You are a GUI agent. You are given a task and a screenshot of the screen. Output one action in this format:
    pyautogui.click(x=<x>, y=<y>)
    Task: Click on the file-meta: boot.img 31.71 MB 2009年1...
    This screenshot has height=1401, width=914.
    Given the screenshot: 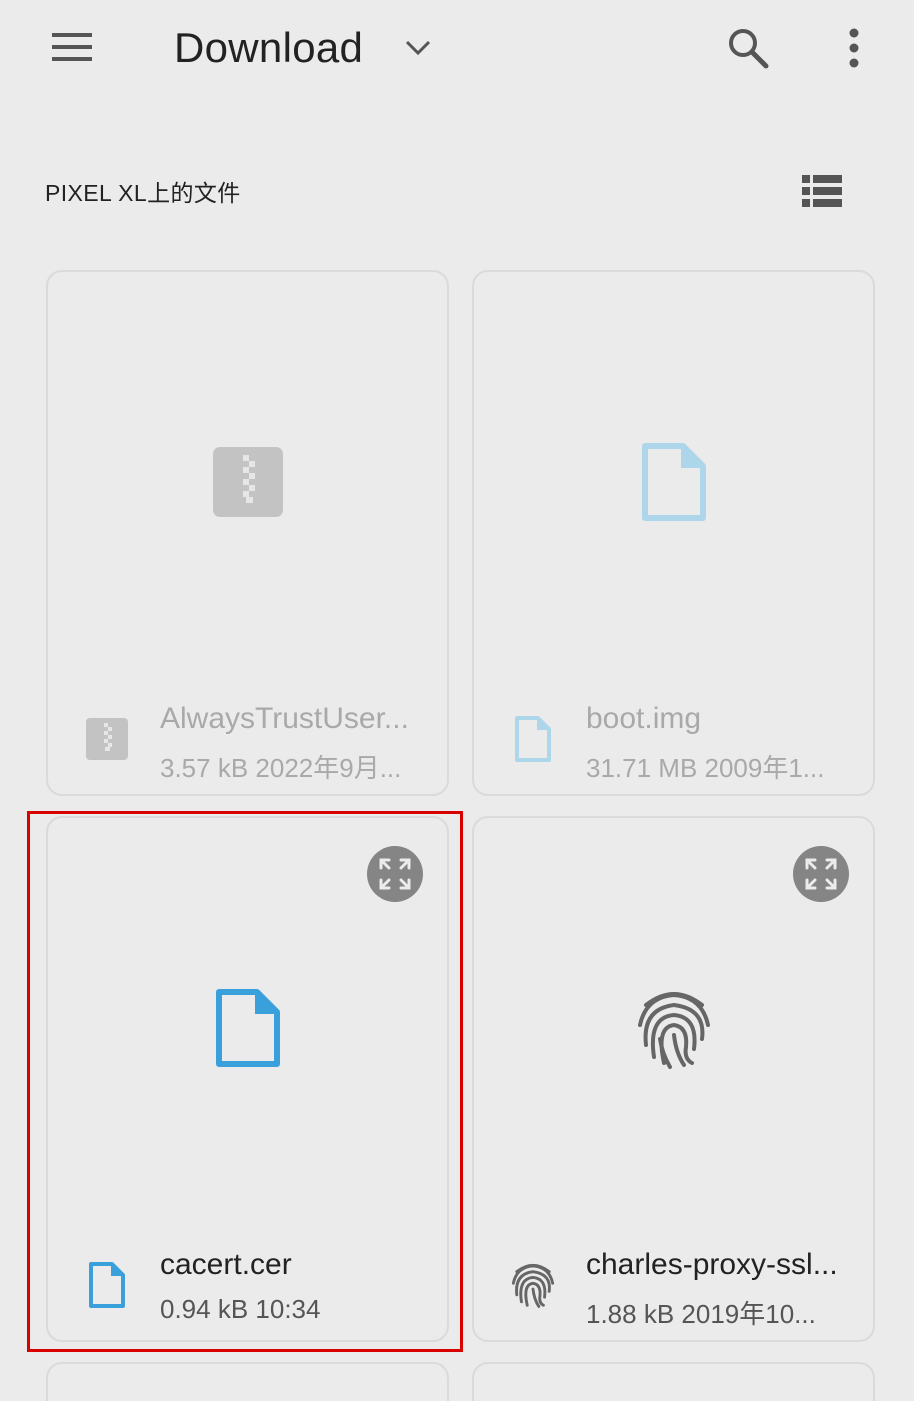 What is the action you would take?
    pyautogui.click(x=673, y=747)
    